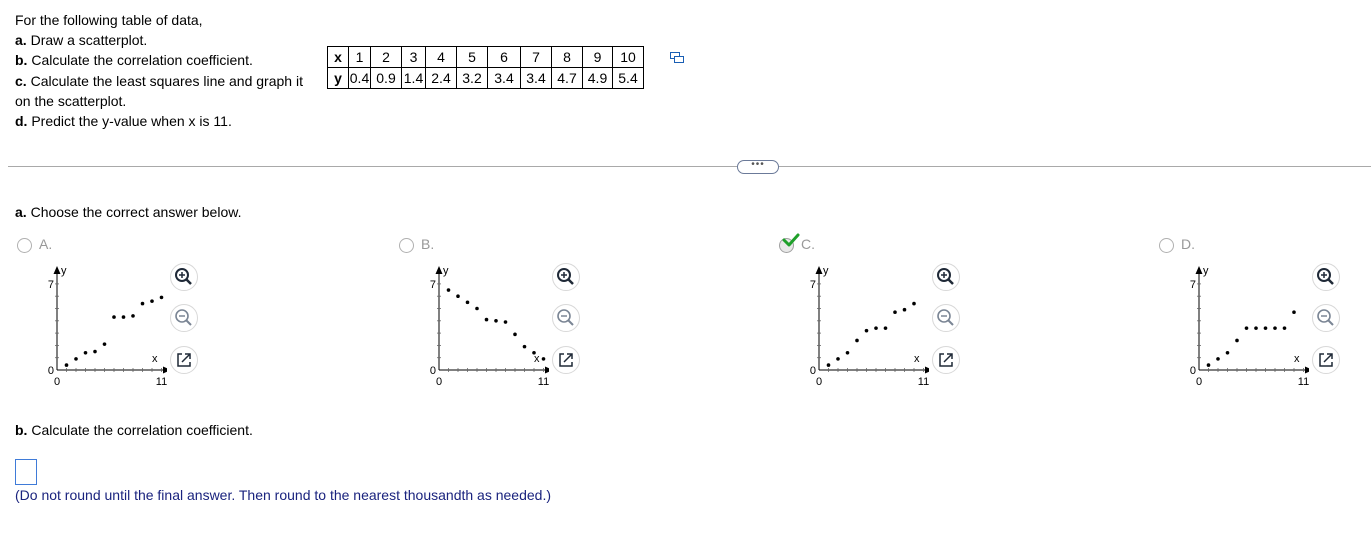 Image resolution: width=1371 pixels, height=533 pixels. Describe the element at coordinates (791, 240) in the screenshot. I see `correct-check-icon` at that location.